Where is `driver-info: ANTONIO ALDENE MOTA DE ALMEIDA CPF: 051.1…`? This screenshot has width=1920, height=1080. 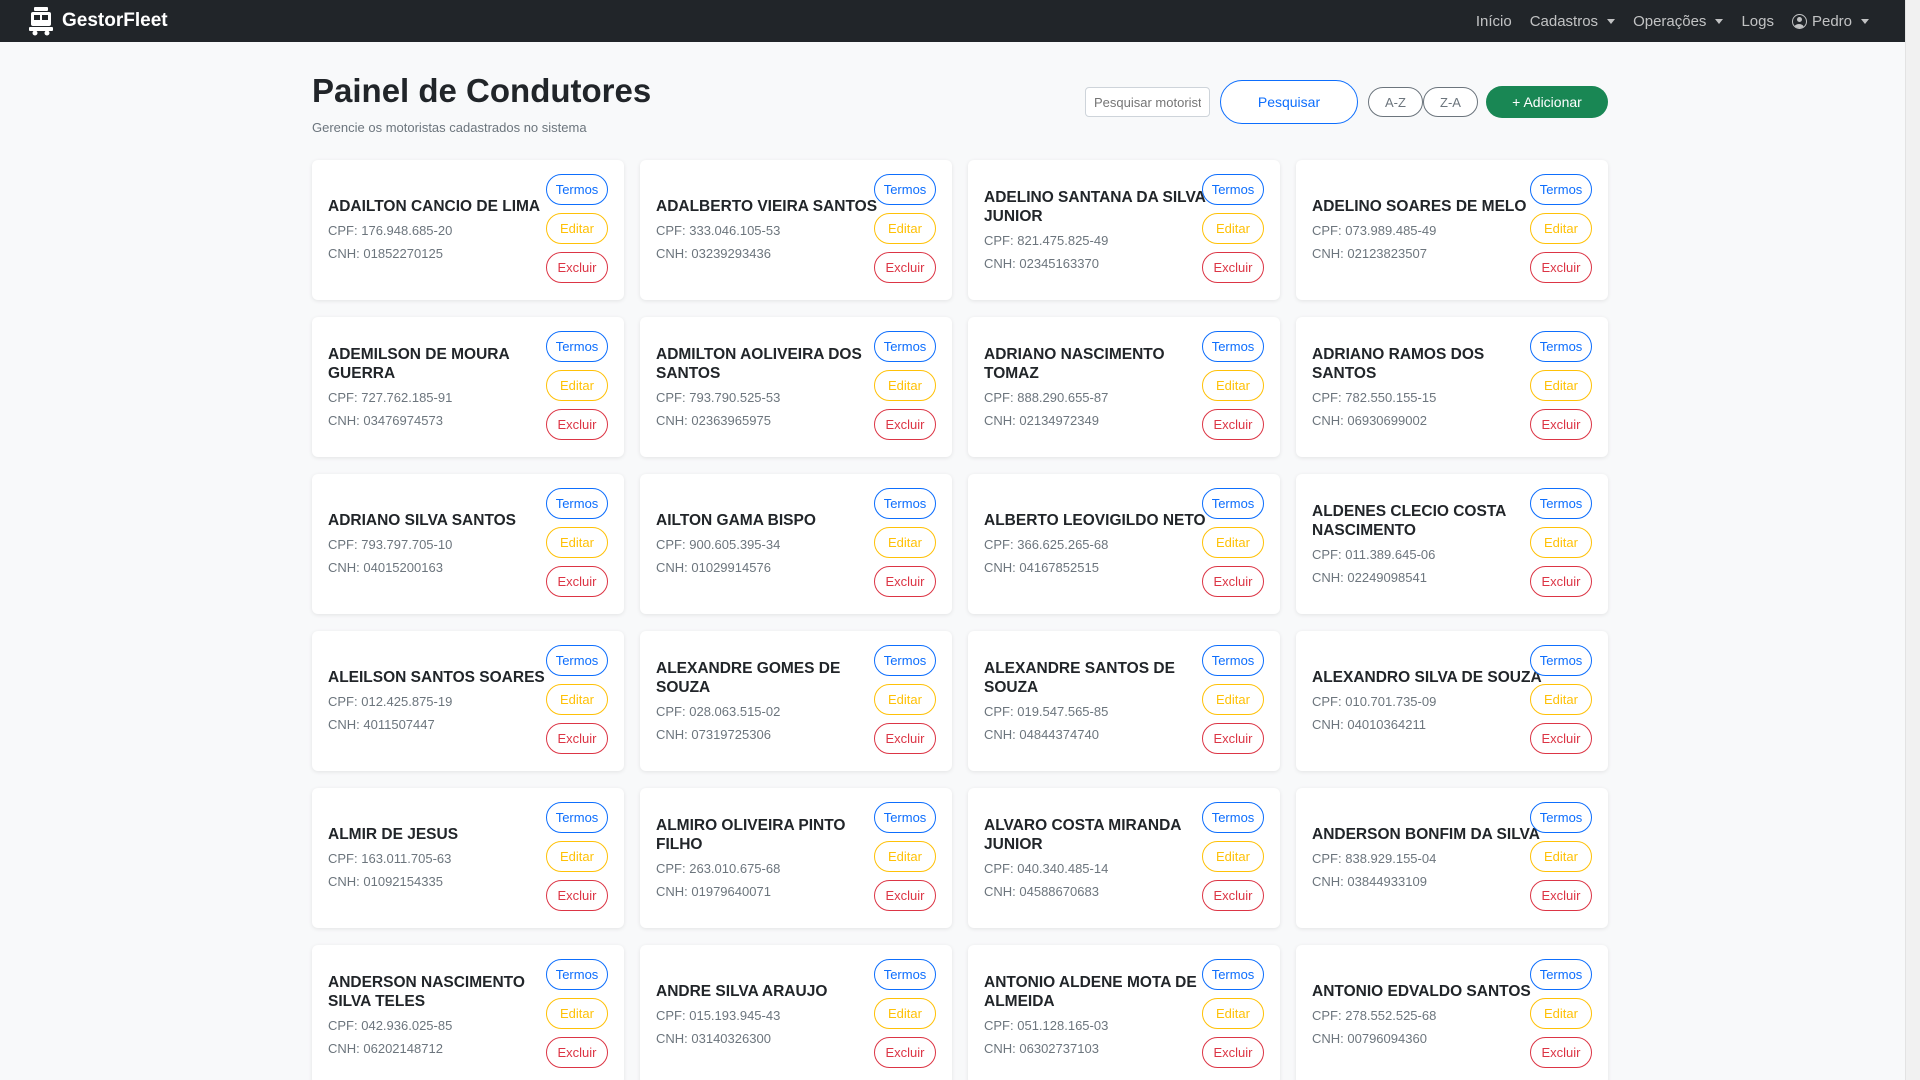 driver-info: ANTONIO ALDENE MOTA DE ALMEIDA CPF: 051.1… is located at coordinates (1100, 1012).